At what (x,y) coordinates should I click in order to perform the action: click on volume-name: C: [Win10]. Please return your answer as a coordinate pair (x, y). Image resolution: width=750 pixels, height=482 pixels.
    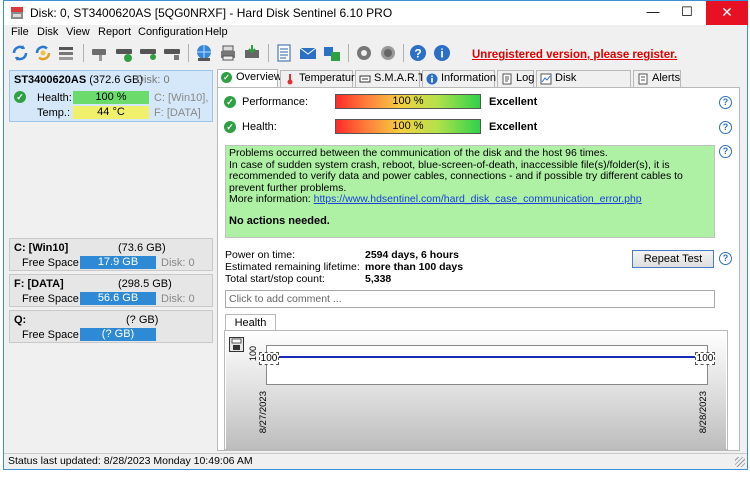
    Looking at the image, I should click on (41, 248).